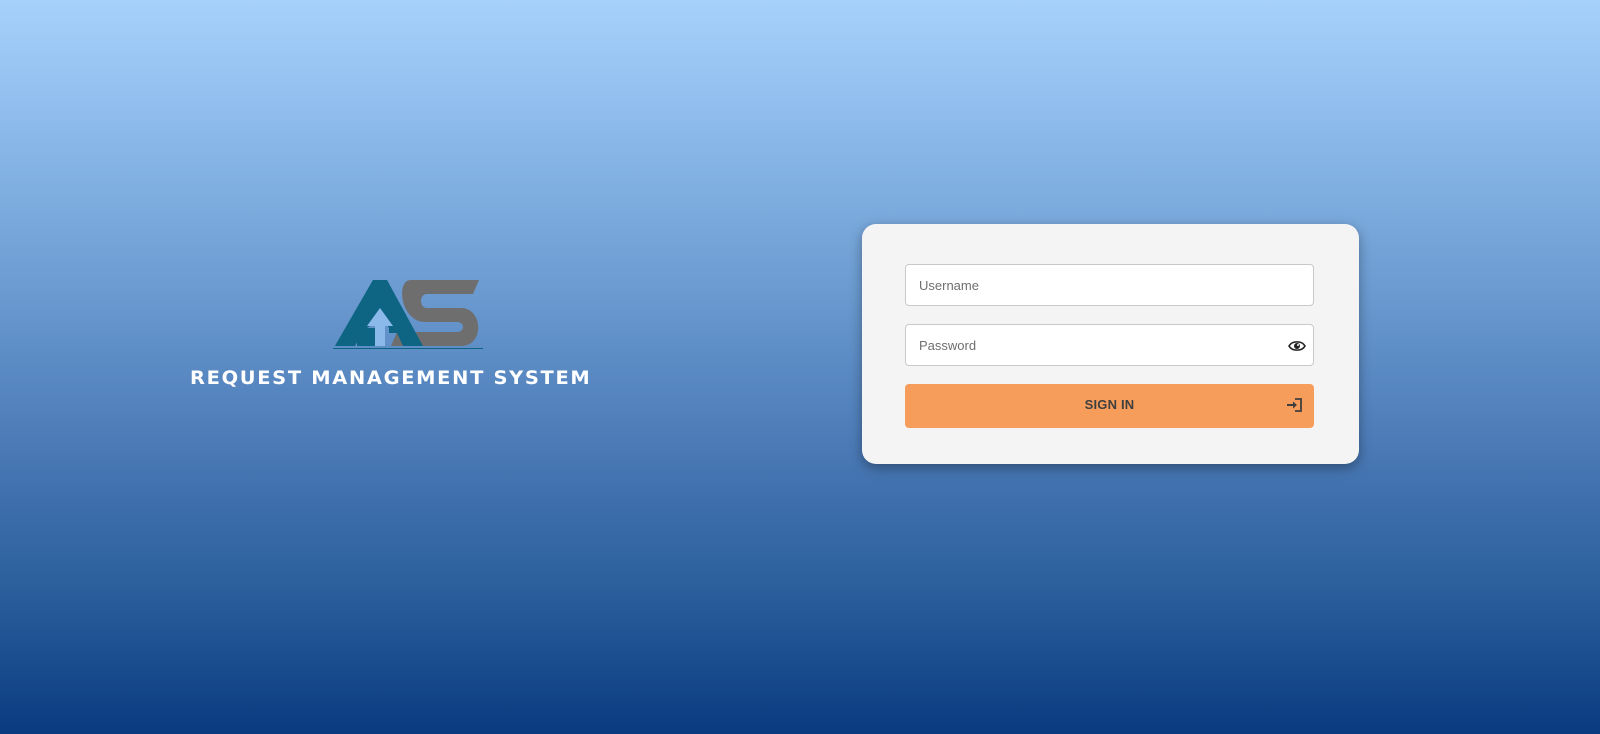  I want to click on show-password-toggle, so click(1297, 346).